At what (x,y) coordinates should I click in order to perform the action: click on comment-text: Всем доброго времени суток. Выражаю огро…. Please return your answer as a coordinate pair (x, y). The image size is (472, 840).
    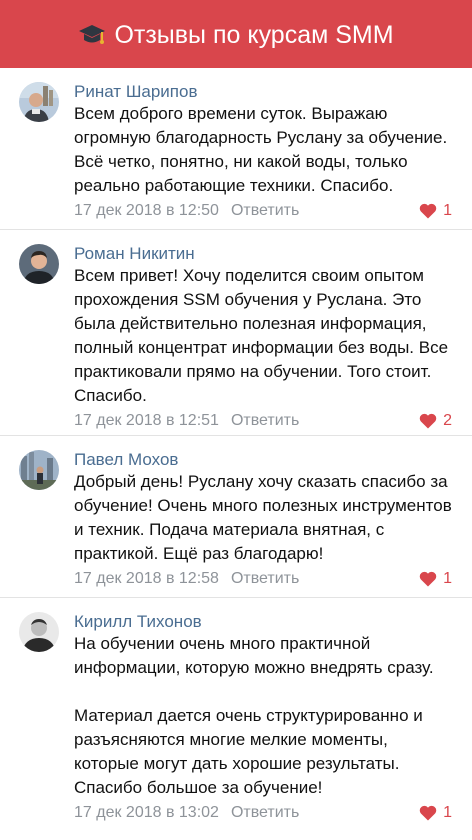
    Looking at the image, I should click on (261, 149).